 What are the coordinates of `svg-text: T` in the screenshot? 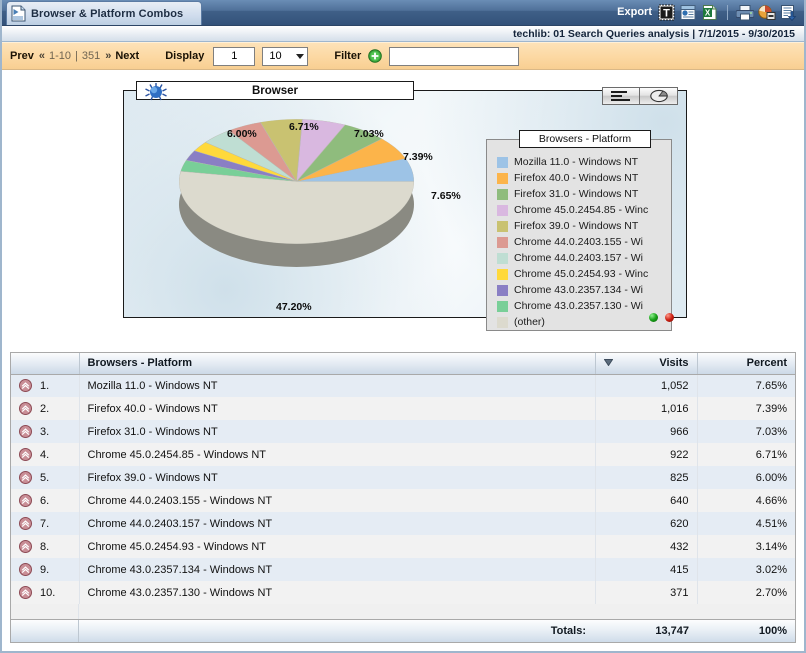 It's located at (666, 13).